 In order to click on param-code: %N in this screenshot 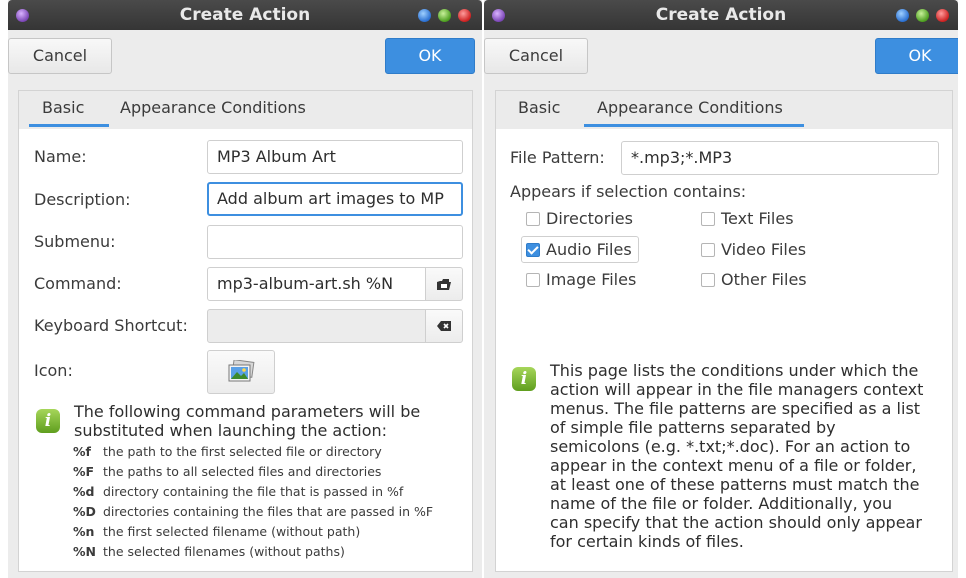, I will do `click(84, 551)`.